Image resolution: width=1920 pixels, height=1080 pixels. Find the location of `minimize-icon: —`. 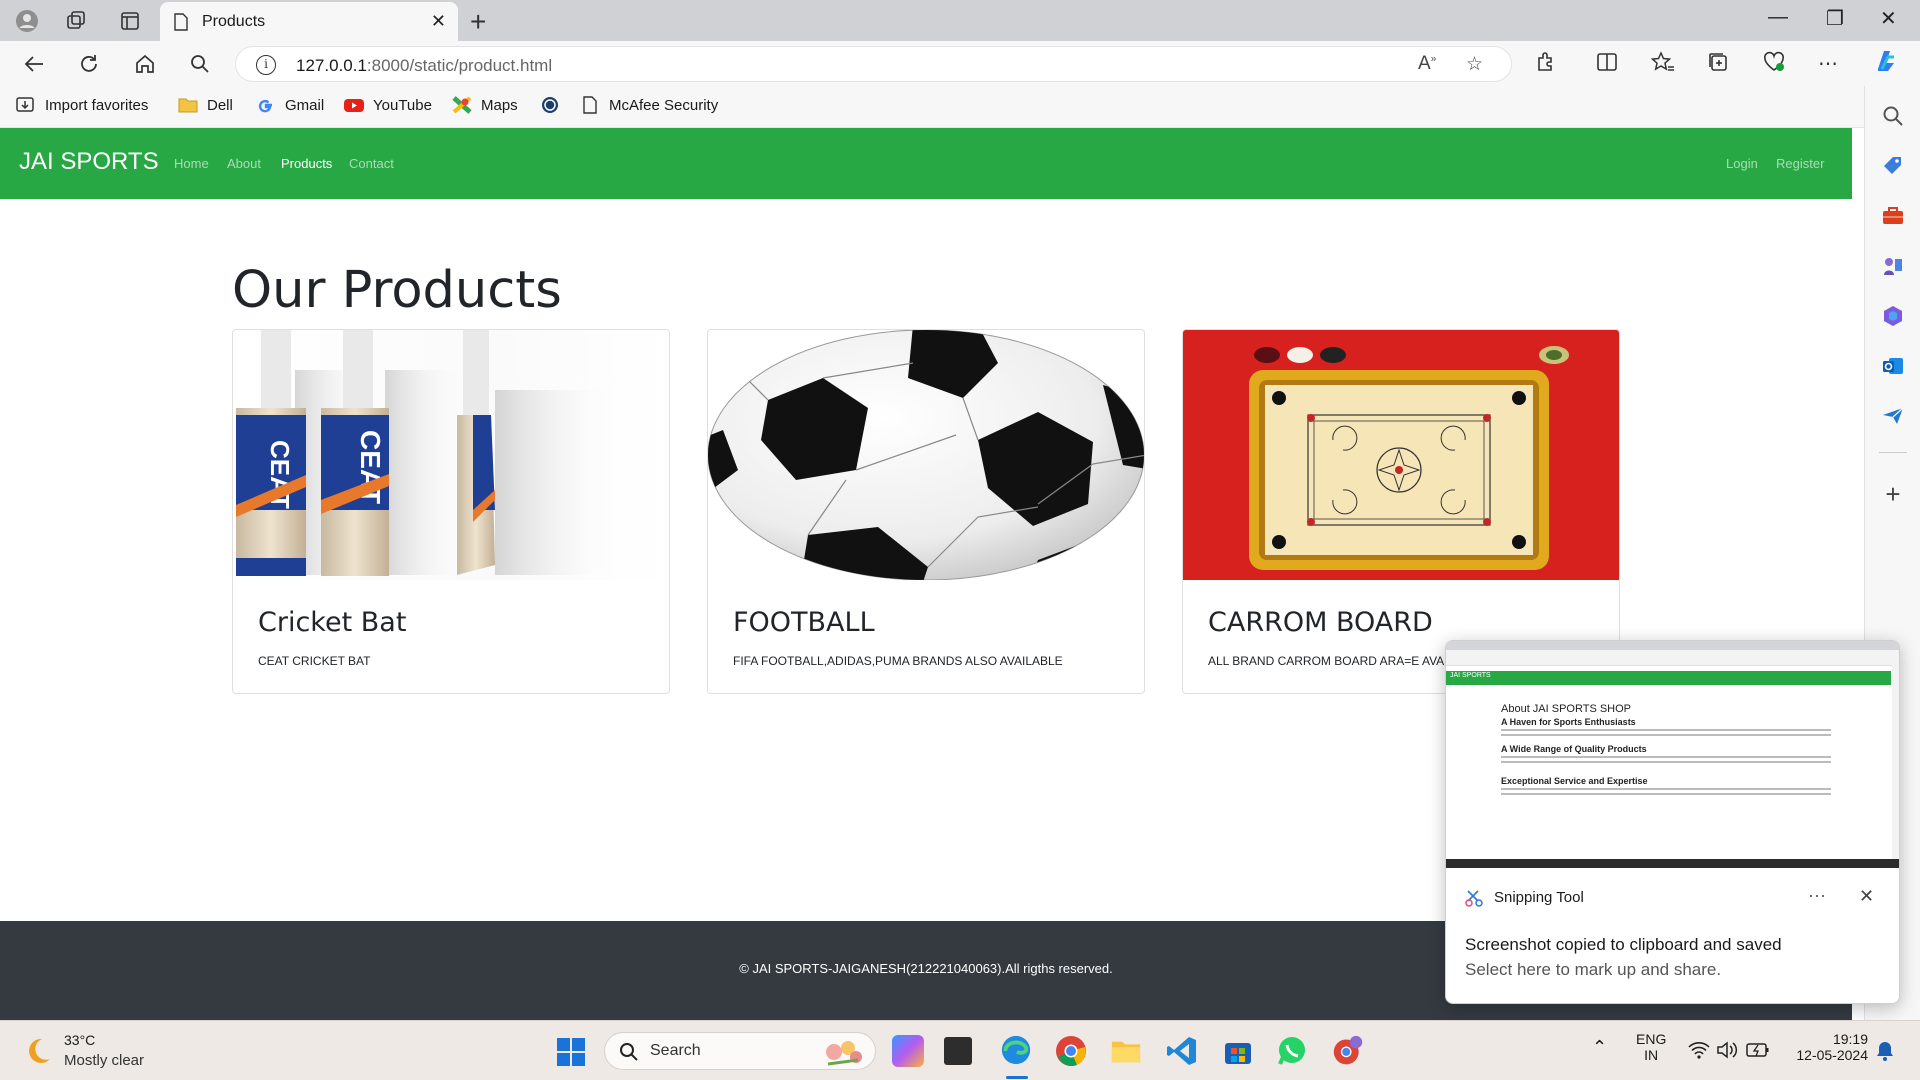

minimize-icon: — is located at coordinates (1778, 17).